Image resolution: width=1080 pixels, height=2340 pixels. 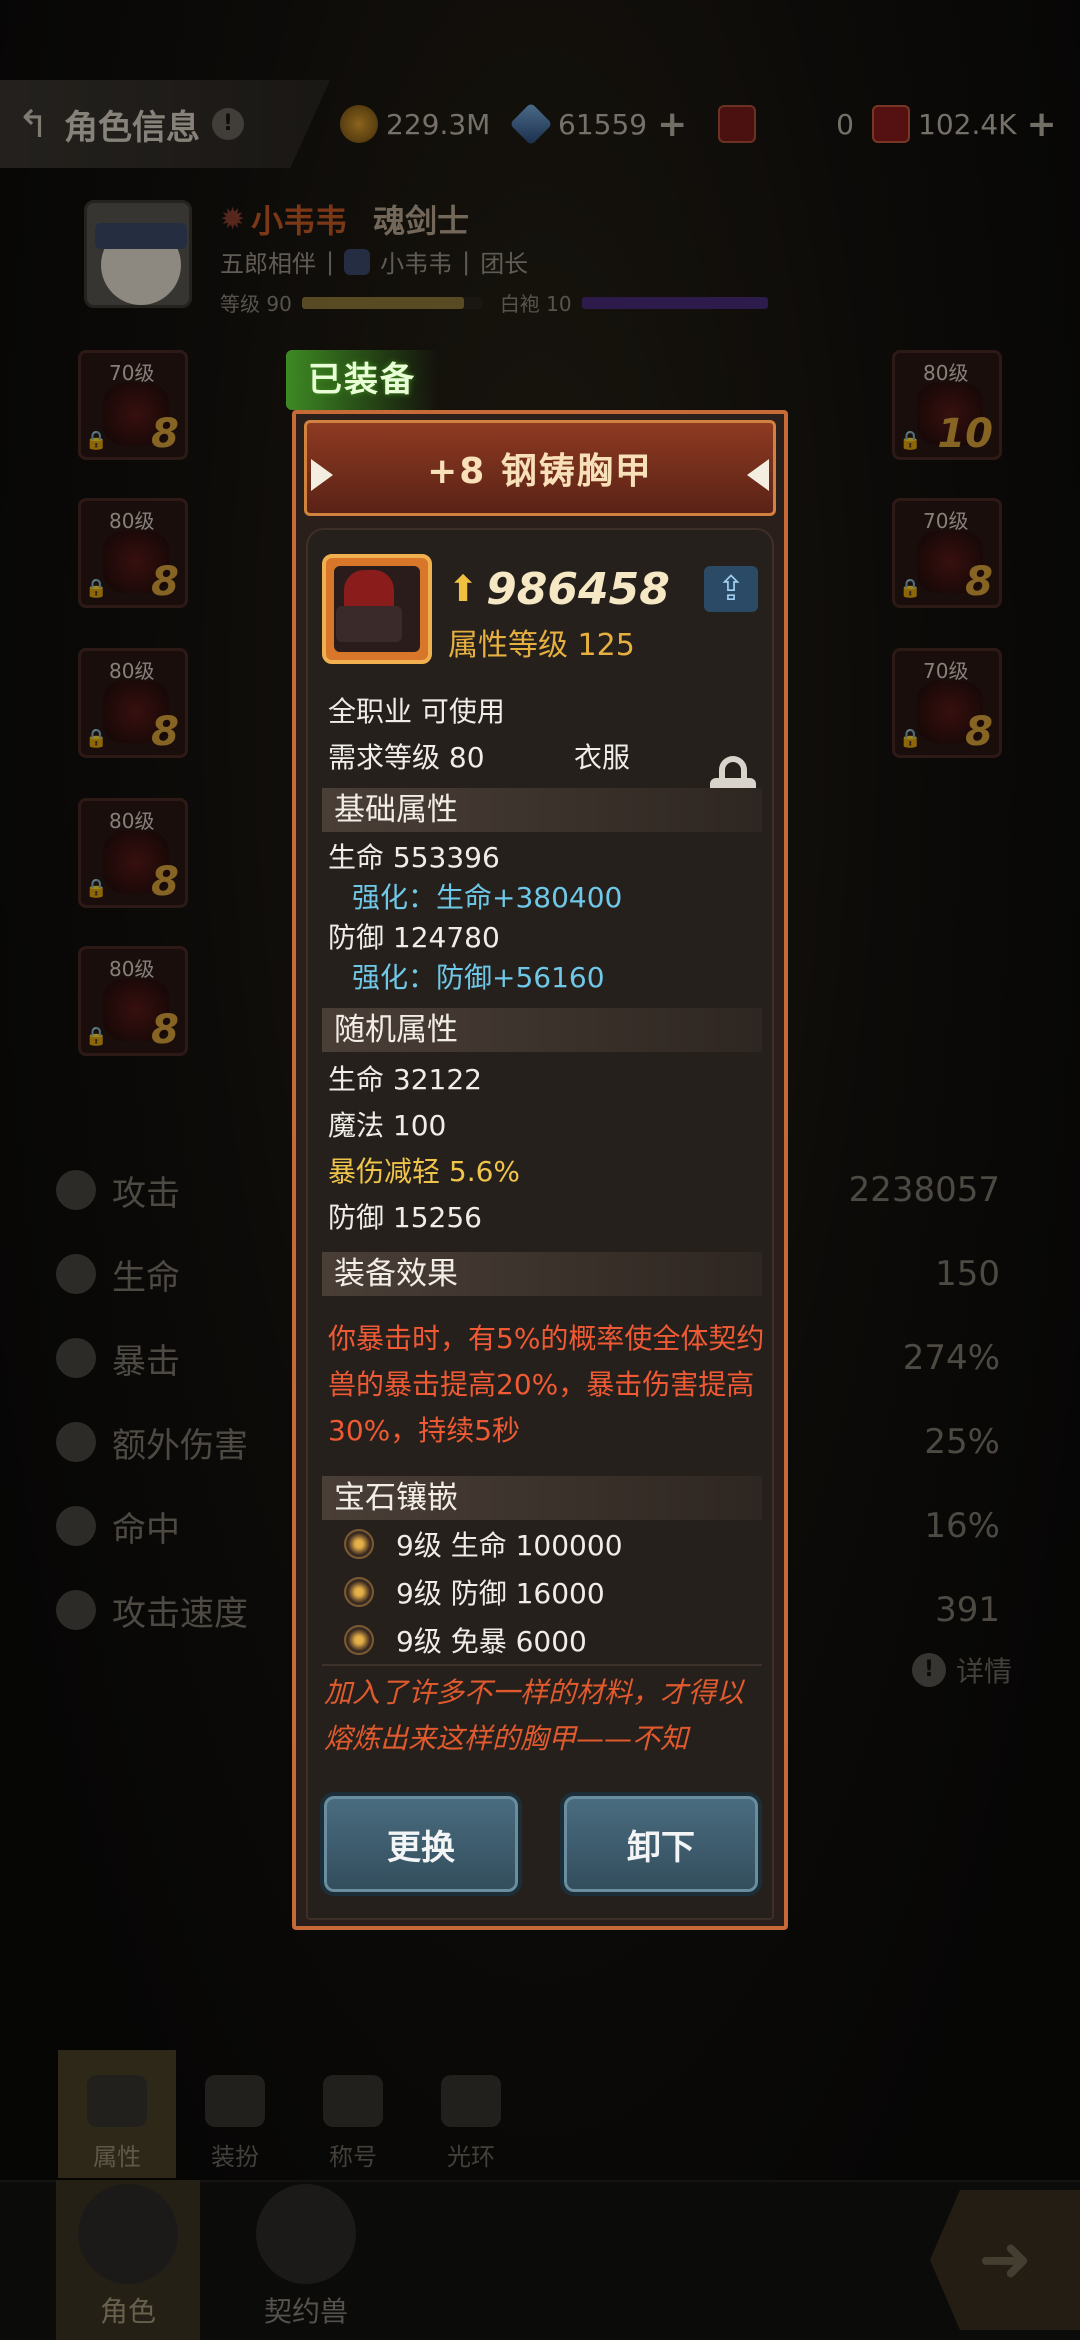 What do you see at coordinates (542, 1274) in the screenshot?
I see `section-equip-effect: 装备效果` at bounding box center [542, 1274].